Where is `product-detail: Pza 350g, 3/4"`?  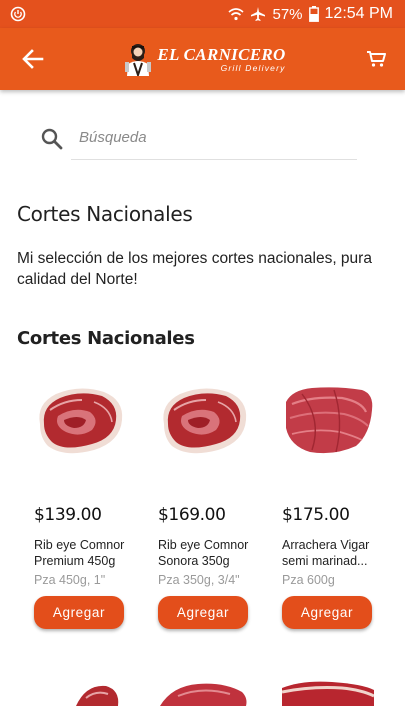 product-detail: Pza 350g, 3/4" is located at coordinates (199, 580).